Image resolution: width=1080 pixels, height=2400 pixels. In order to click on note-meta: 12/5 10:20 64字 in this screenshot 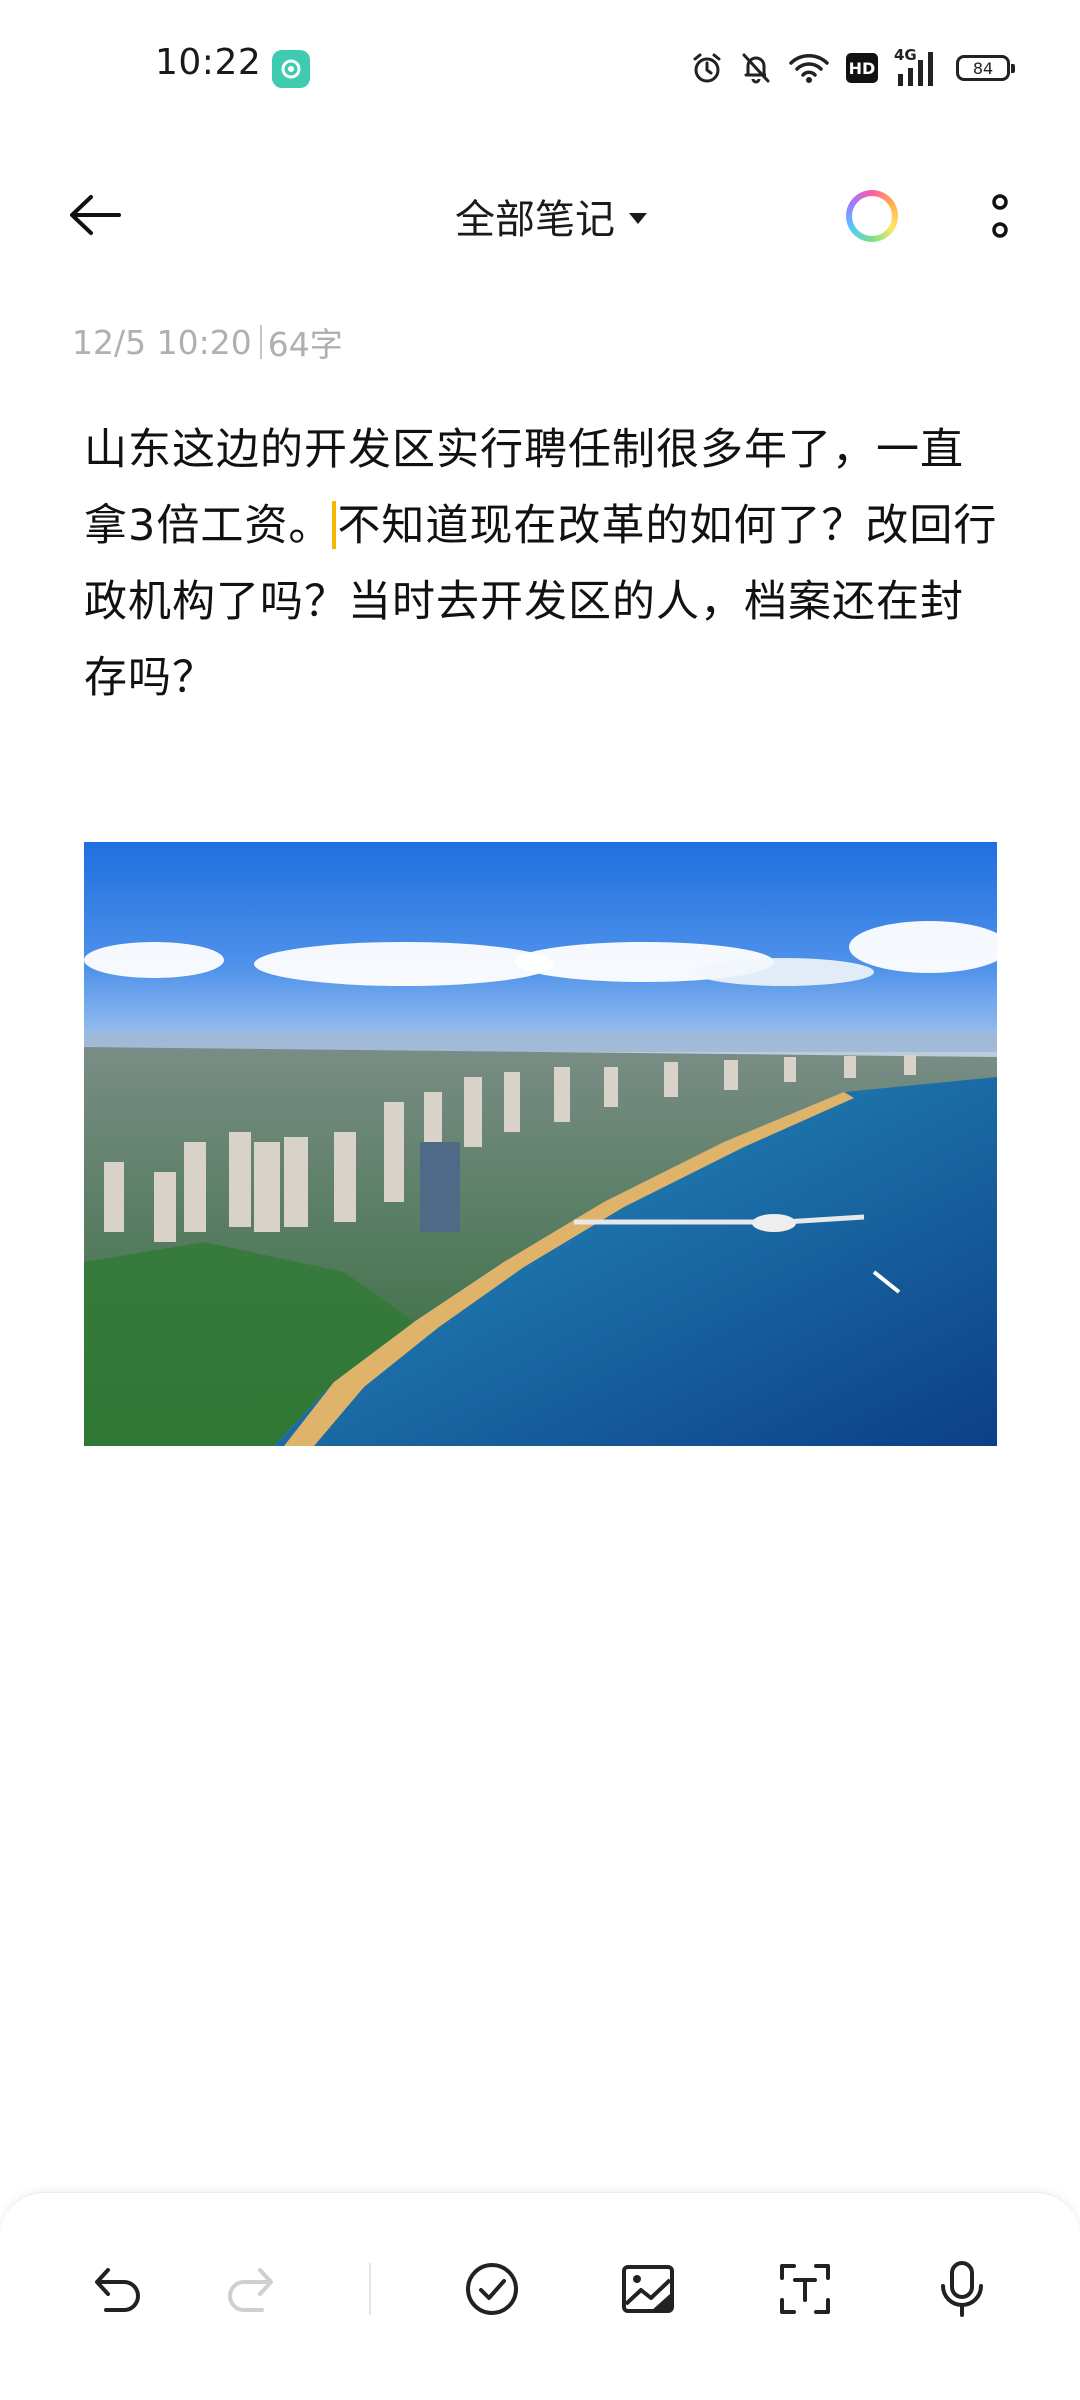, I will do `click(207, 342)`.